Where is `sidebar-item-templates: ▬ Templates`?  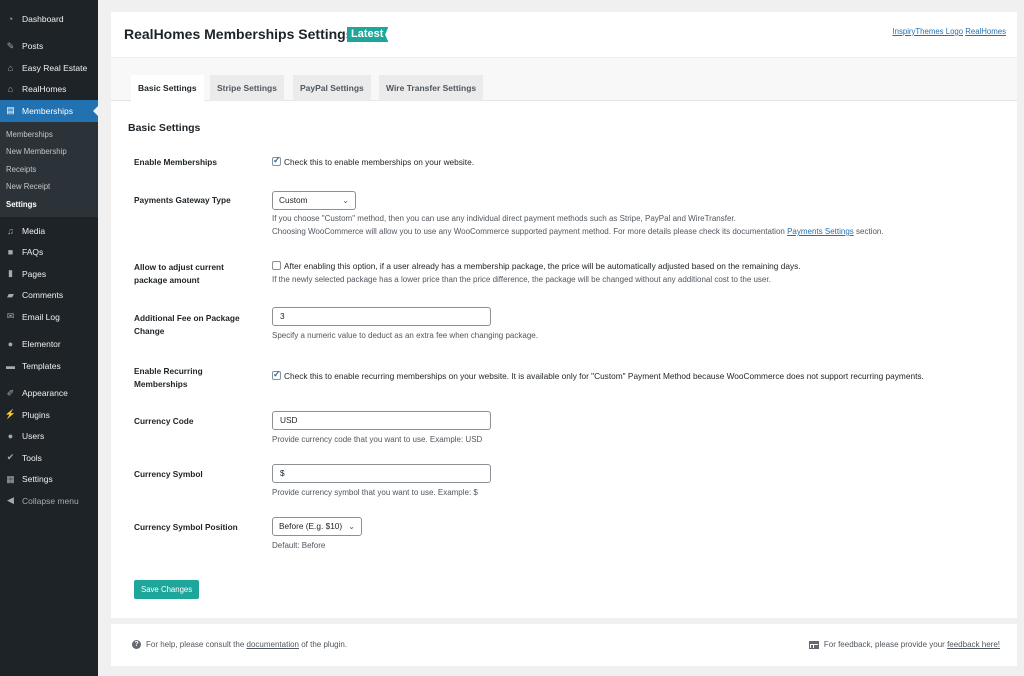 sidebar-item-templates: ▬ Templates is located at coordinates (49, 366).